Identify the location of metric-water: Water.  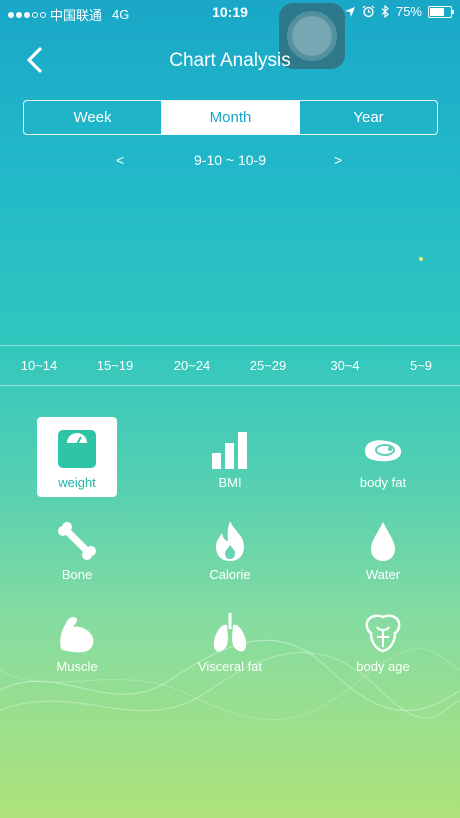
(383, 549).